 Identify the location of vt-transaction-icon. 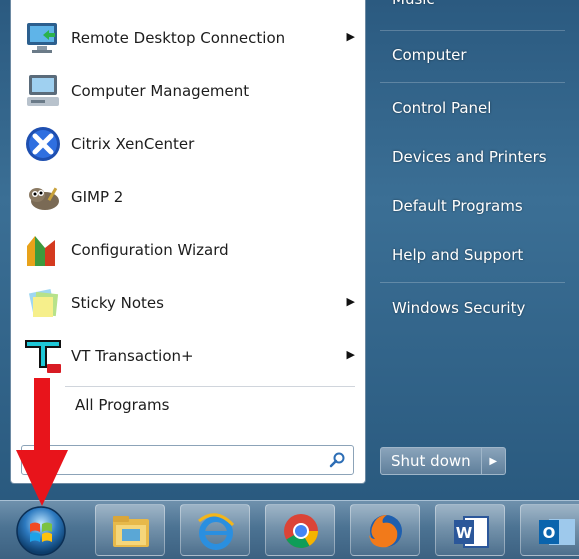
(43, 356).